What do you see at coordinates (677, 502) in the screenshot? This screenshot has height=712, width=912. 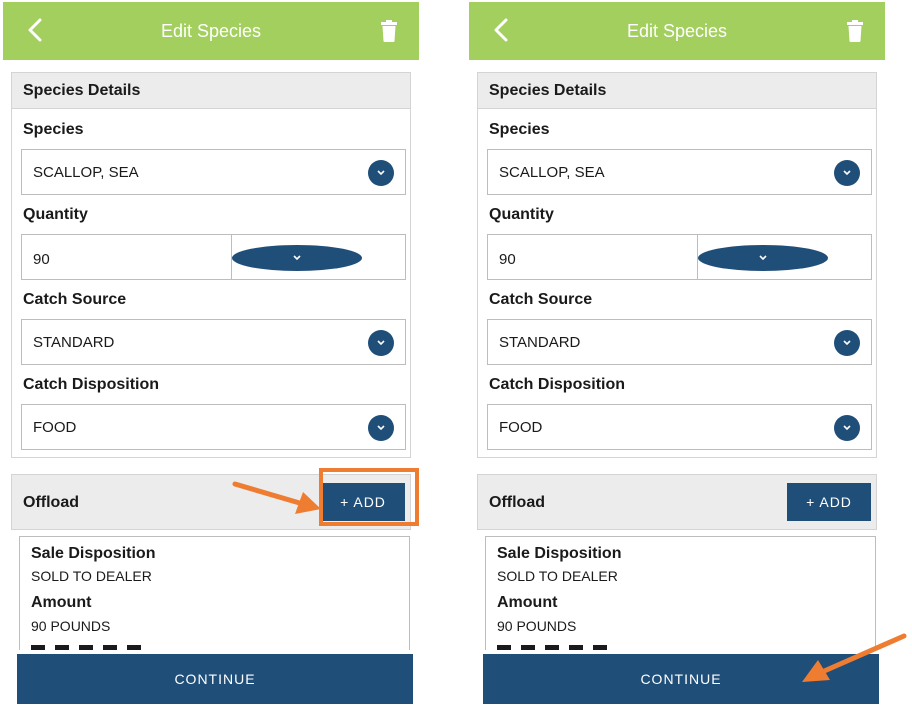 I see `offload-section-header: Offload + ADD` at bounding box center [677, 502].